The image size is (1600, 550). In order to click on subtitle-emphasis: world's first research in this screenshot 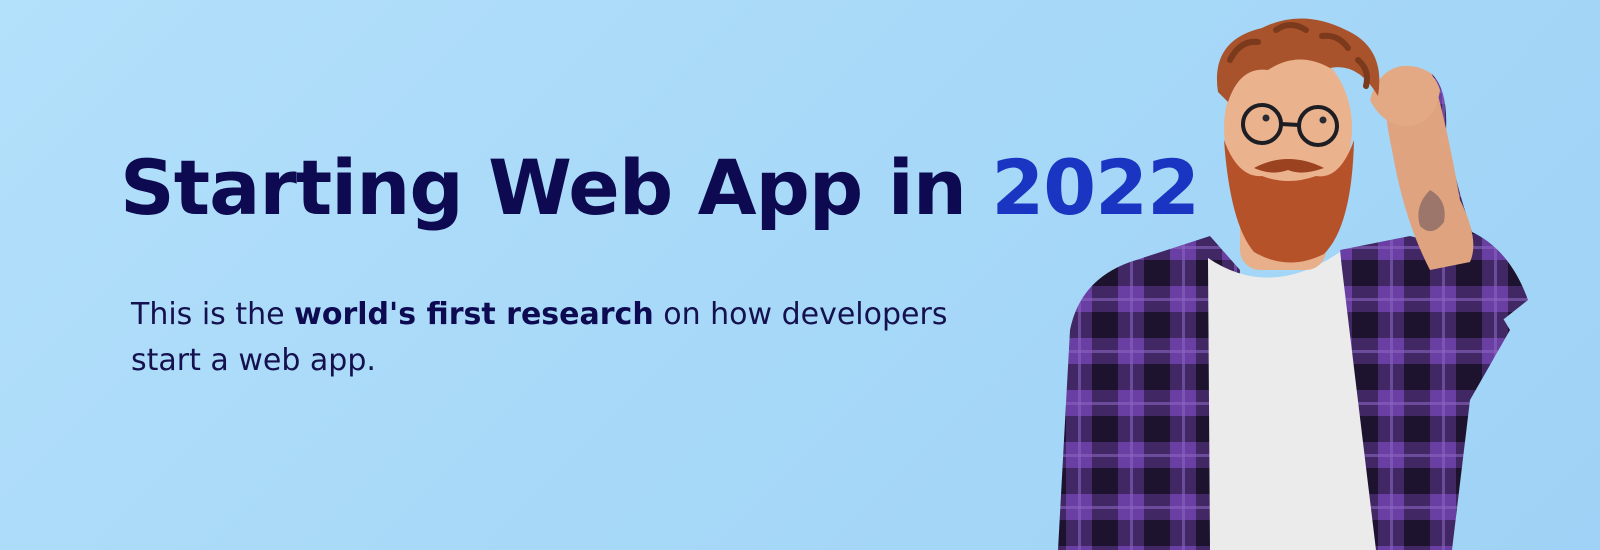, I will do `click(474, 314)`.